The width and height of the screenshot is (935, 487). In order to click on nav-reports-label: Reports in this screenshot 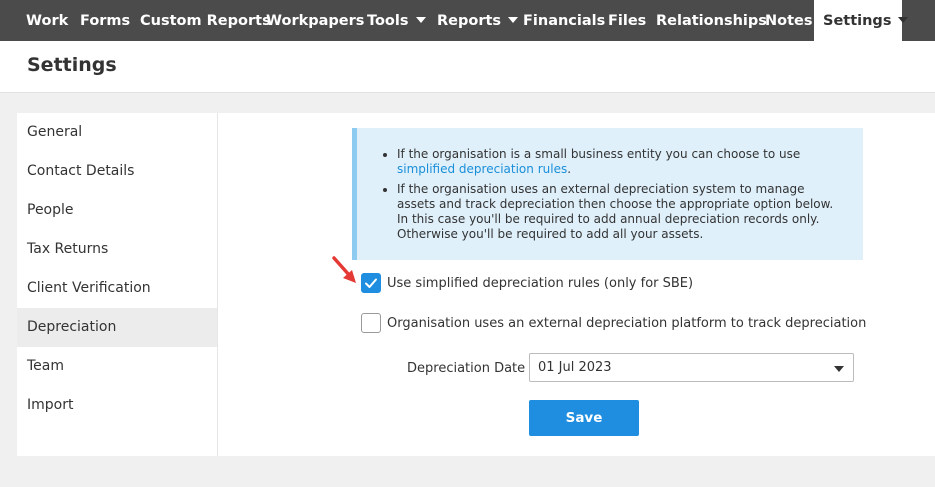, I will do `click(469, 21)`.